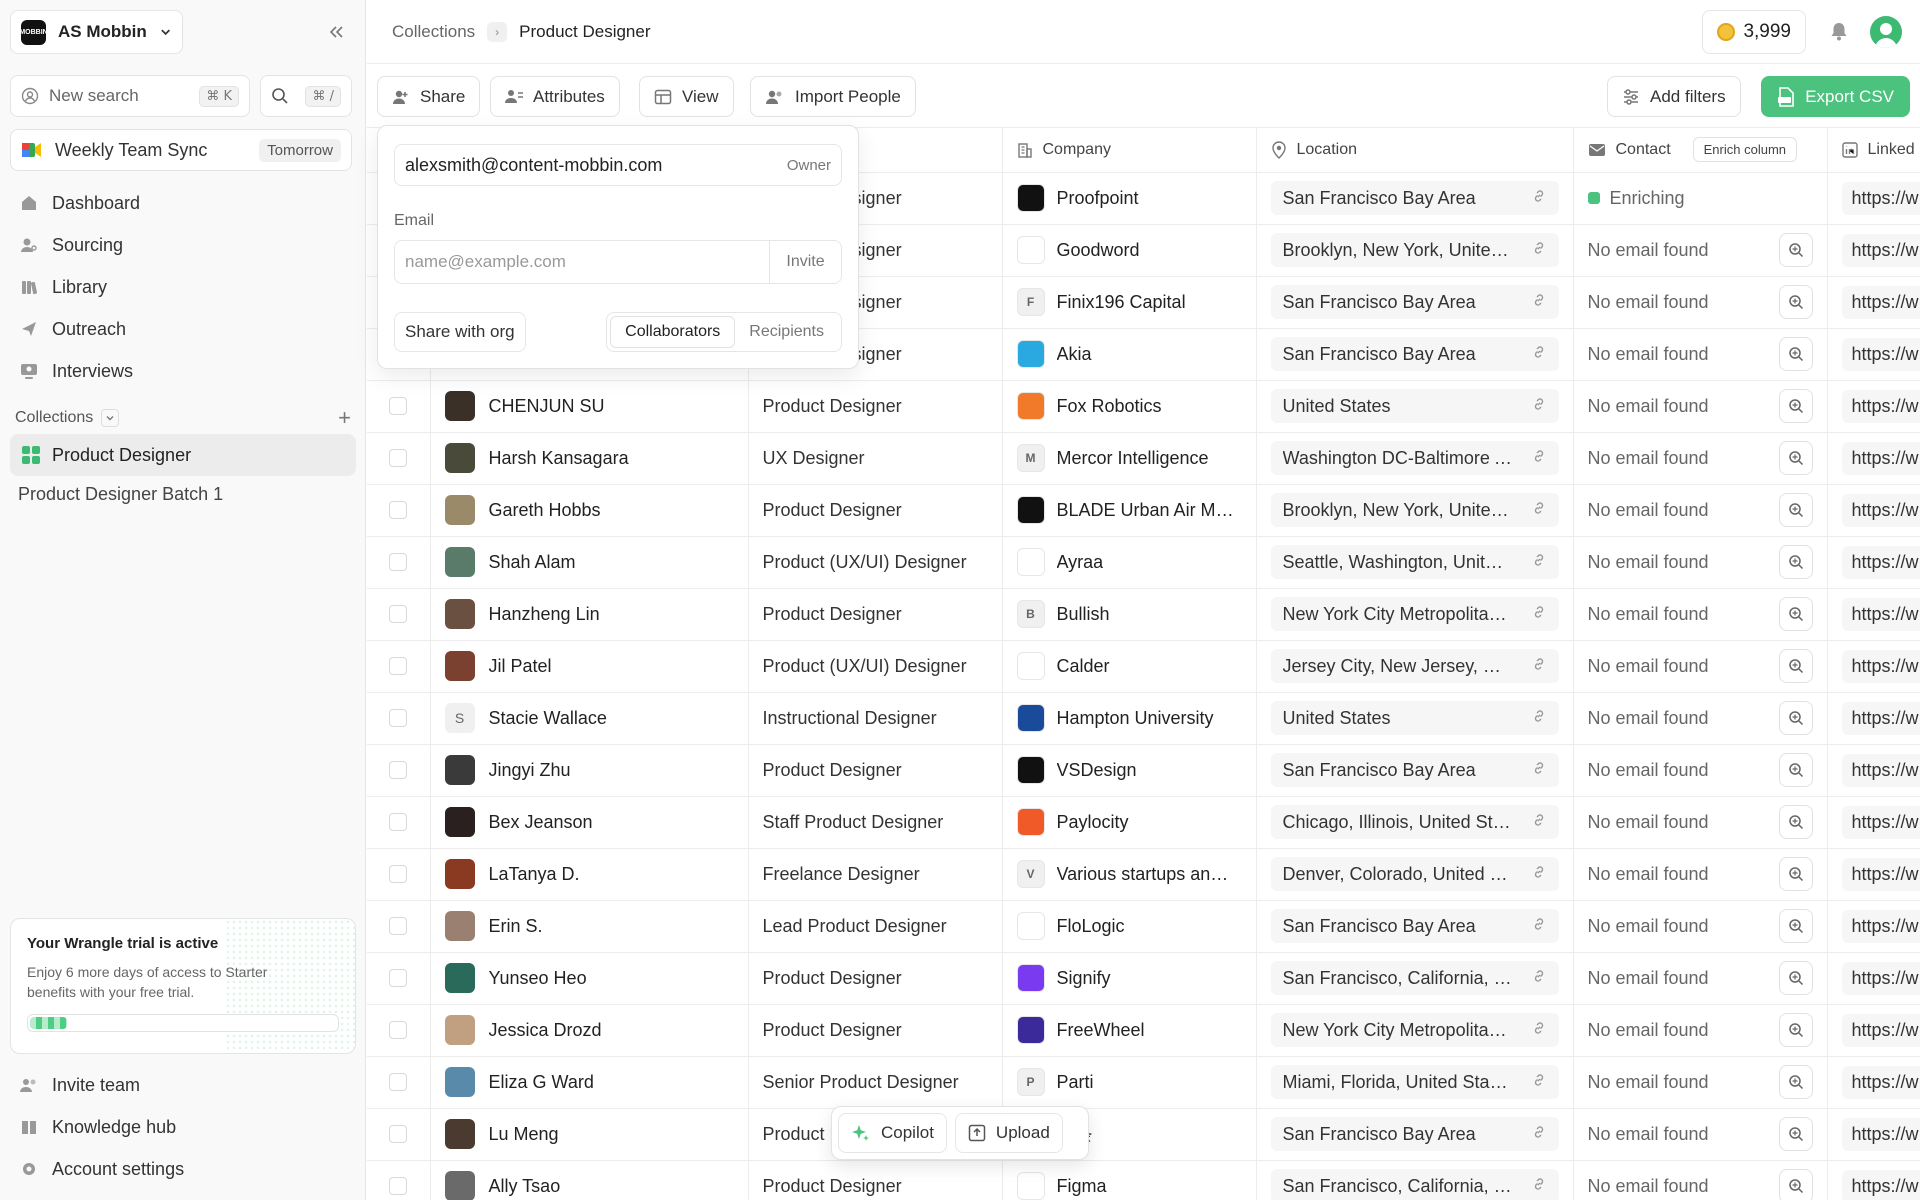 The width and height of the screenshot is (1920, 1200). Describe the element at coordinates (1129, 874) in the screenshot. I see `company-cell: V Various startups and agencies` at that location.